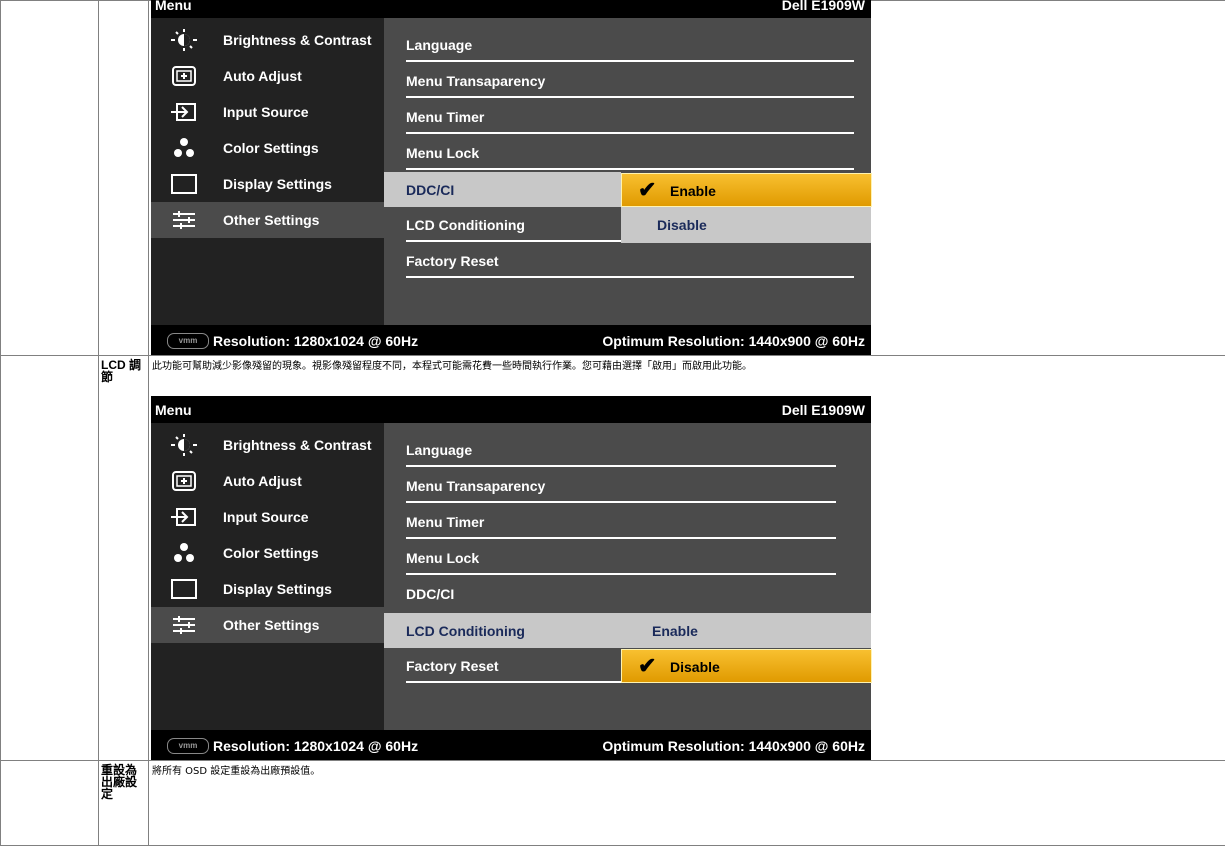  I want to click on osd-item-label: Brightness & Contrast, so click(297, 40).